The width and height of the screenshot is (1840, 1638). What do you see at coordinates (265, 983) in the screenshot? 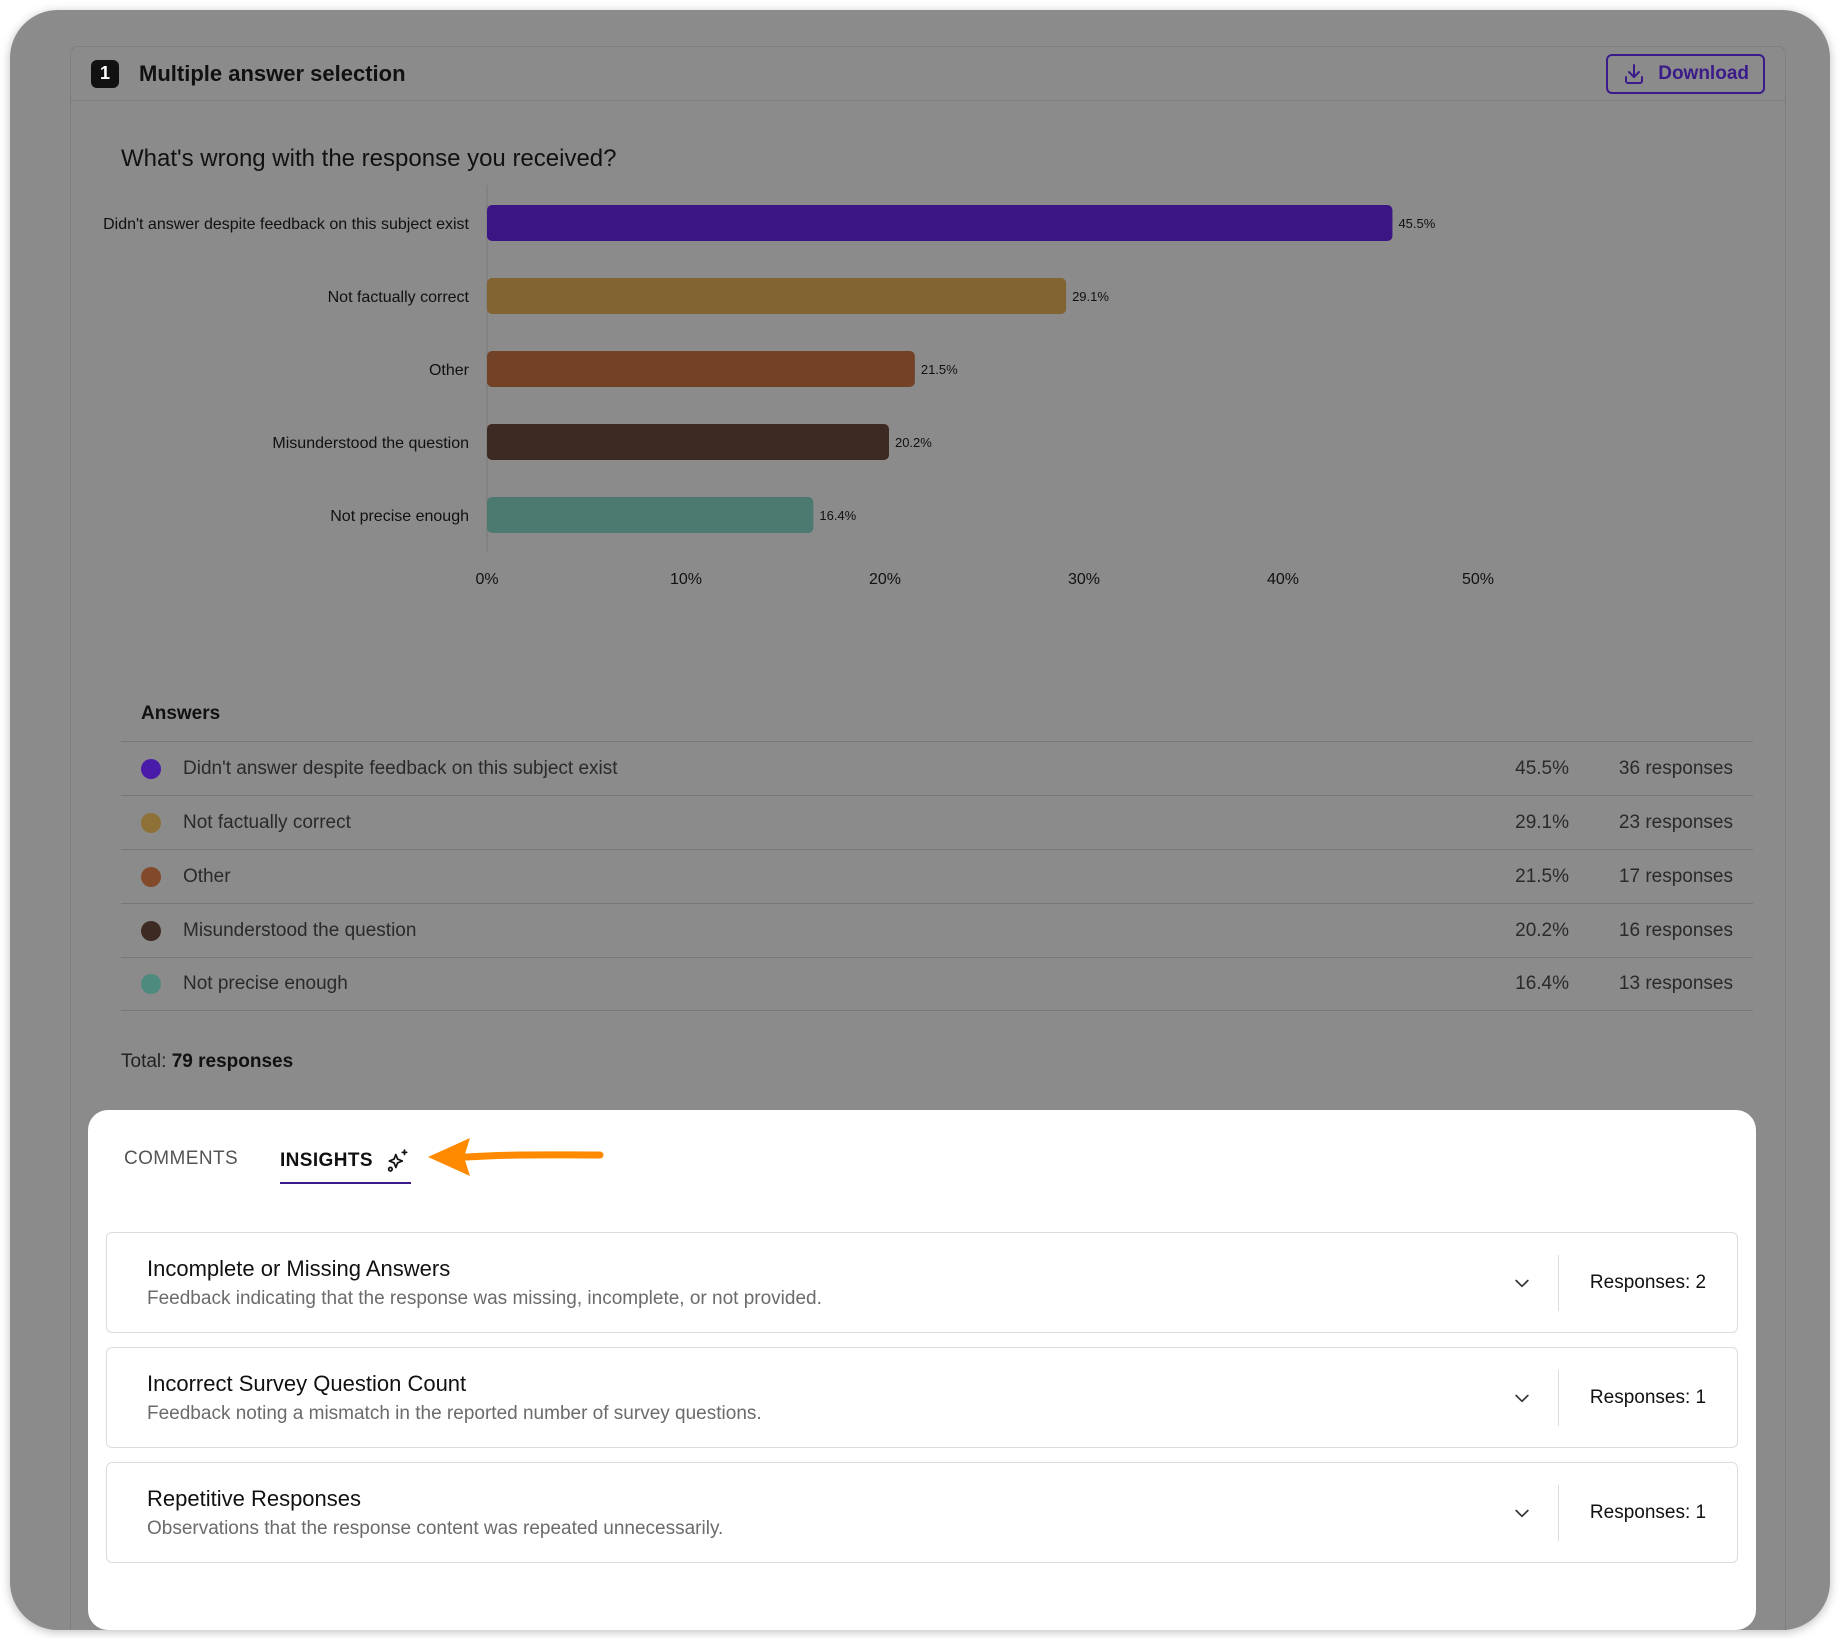
I see `answer-label: Not precise enough` at bounding box center [265, 983].